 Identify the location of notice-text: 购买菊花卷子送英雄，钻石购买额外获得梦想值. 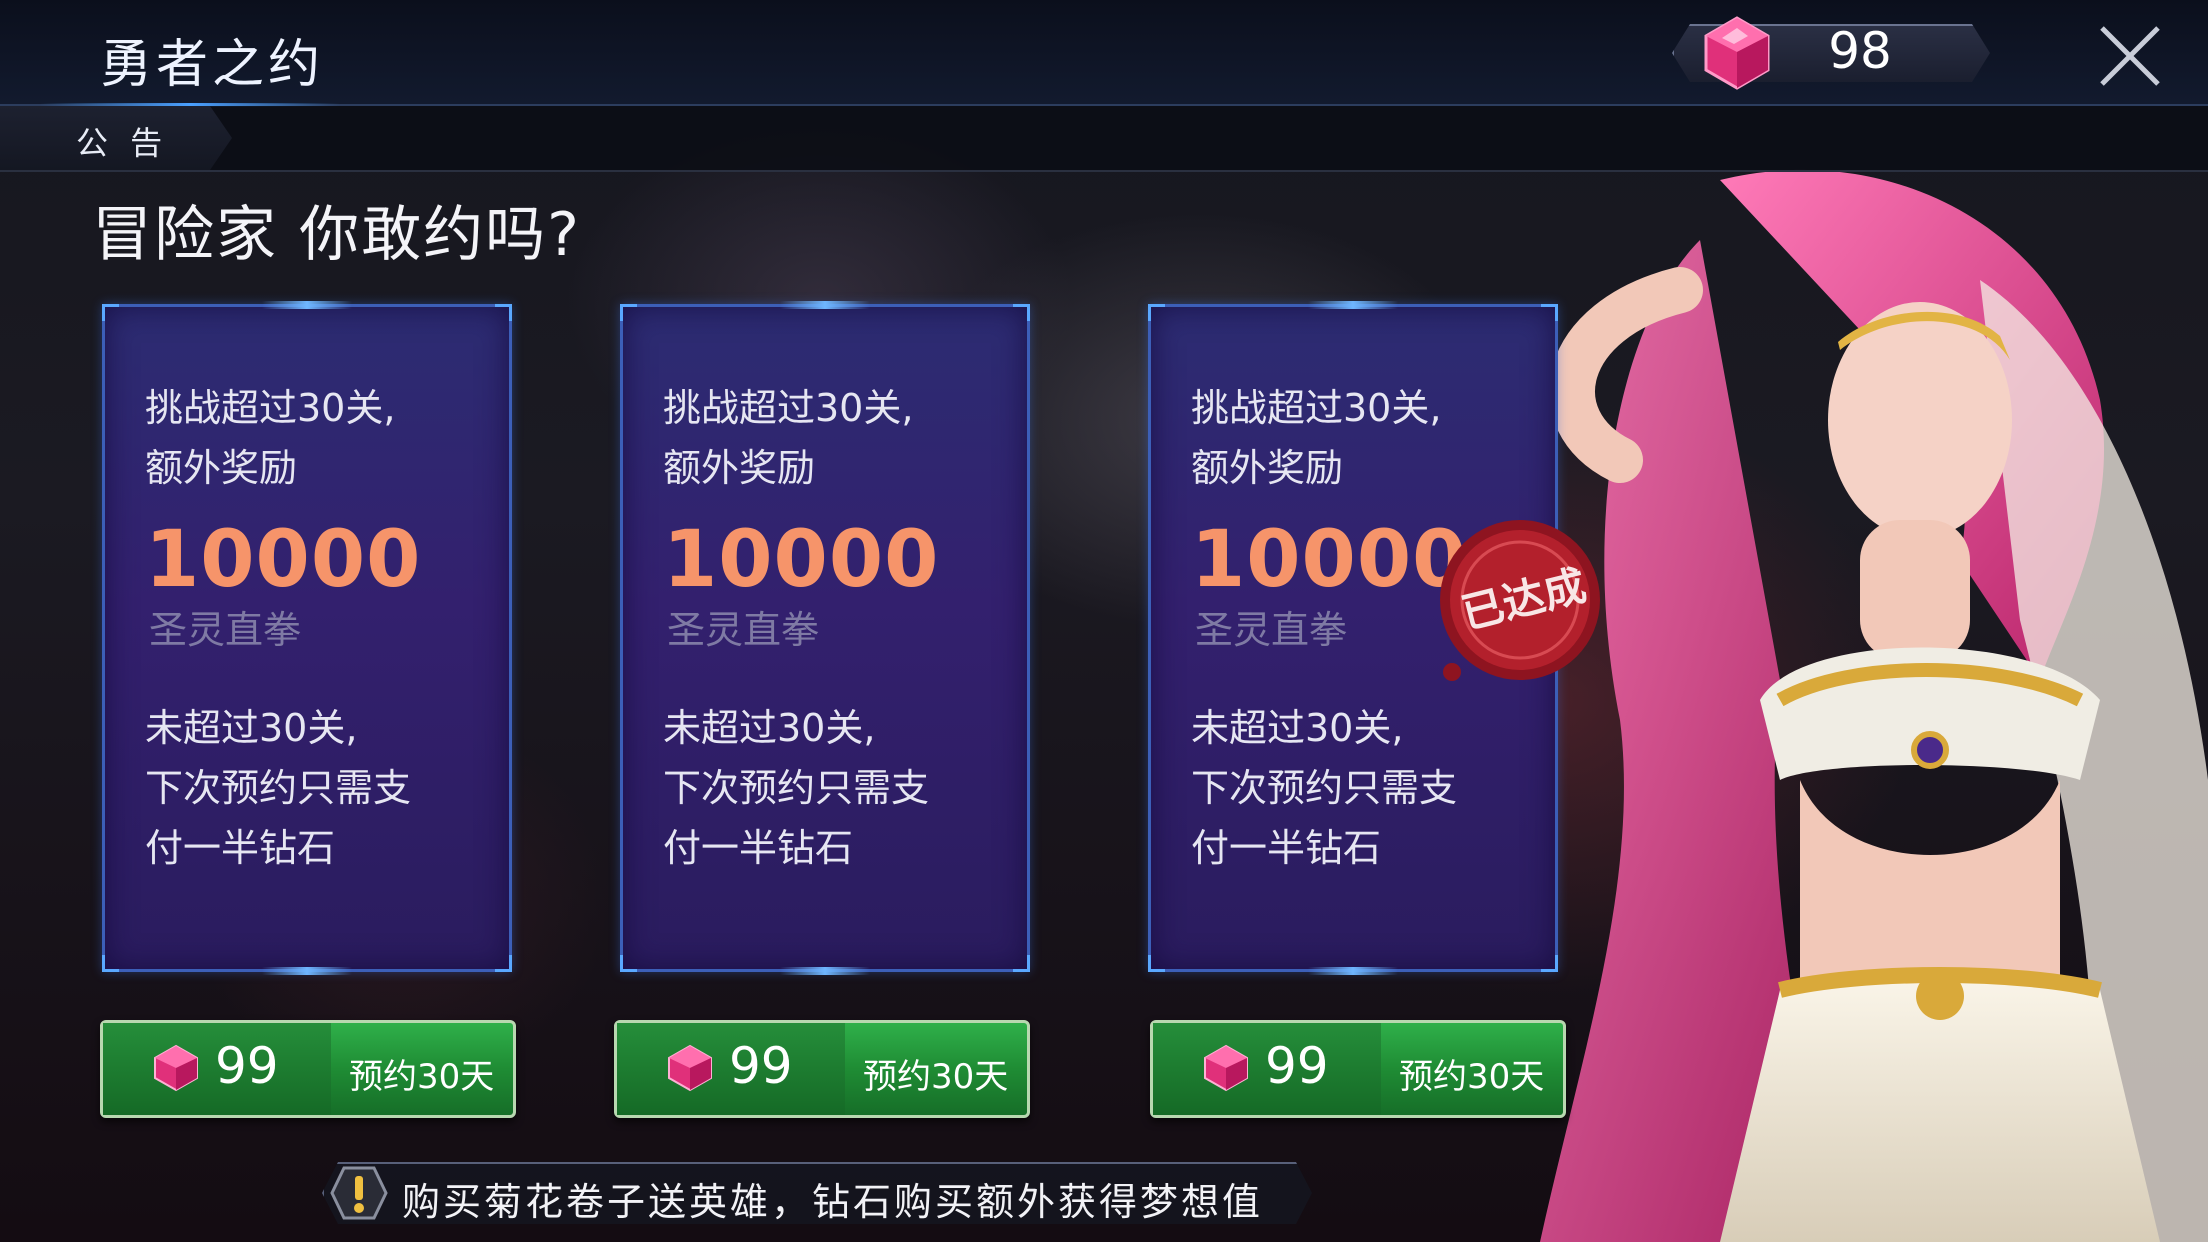
(833, 1202).